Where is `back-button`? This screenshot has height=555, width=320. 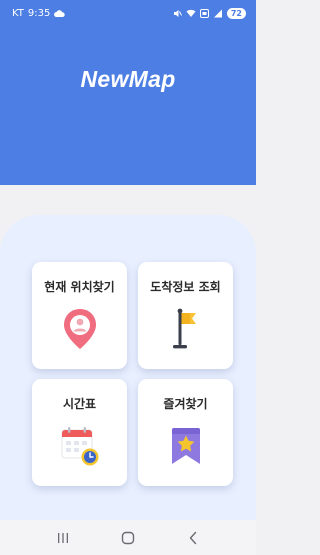 back-button is located at coordinates (193, 538).